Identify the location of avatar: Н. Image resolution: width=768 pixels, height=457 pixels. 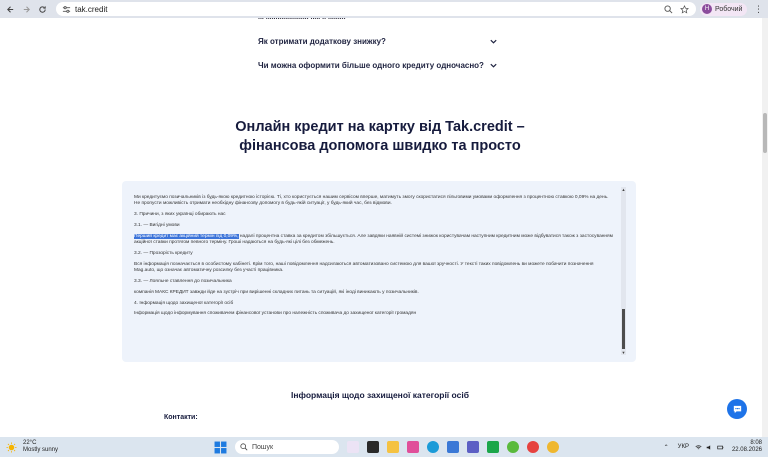
(707, 9).